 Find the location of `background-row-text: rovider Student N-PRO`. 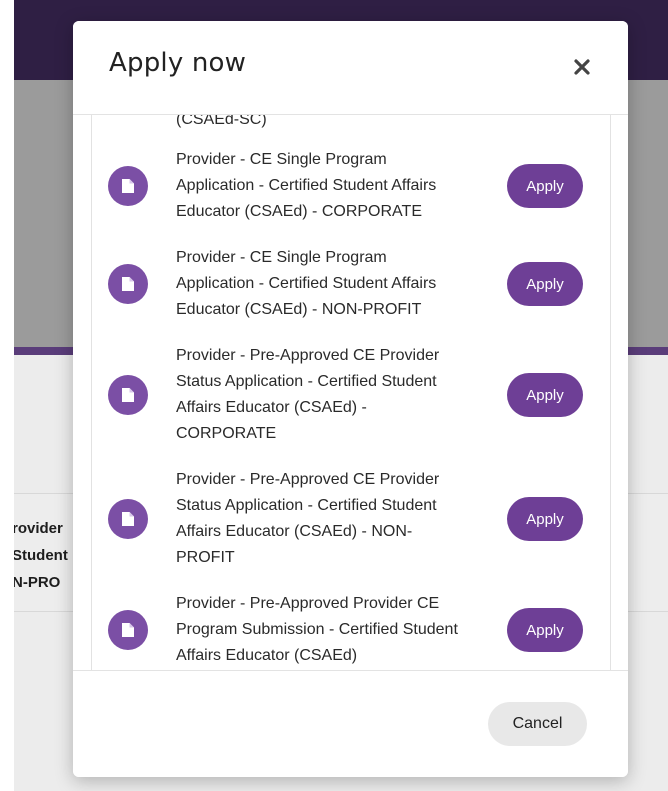

background-row-text: rovider Student N-PRO is located at coordinates (41, 555).